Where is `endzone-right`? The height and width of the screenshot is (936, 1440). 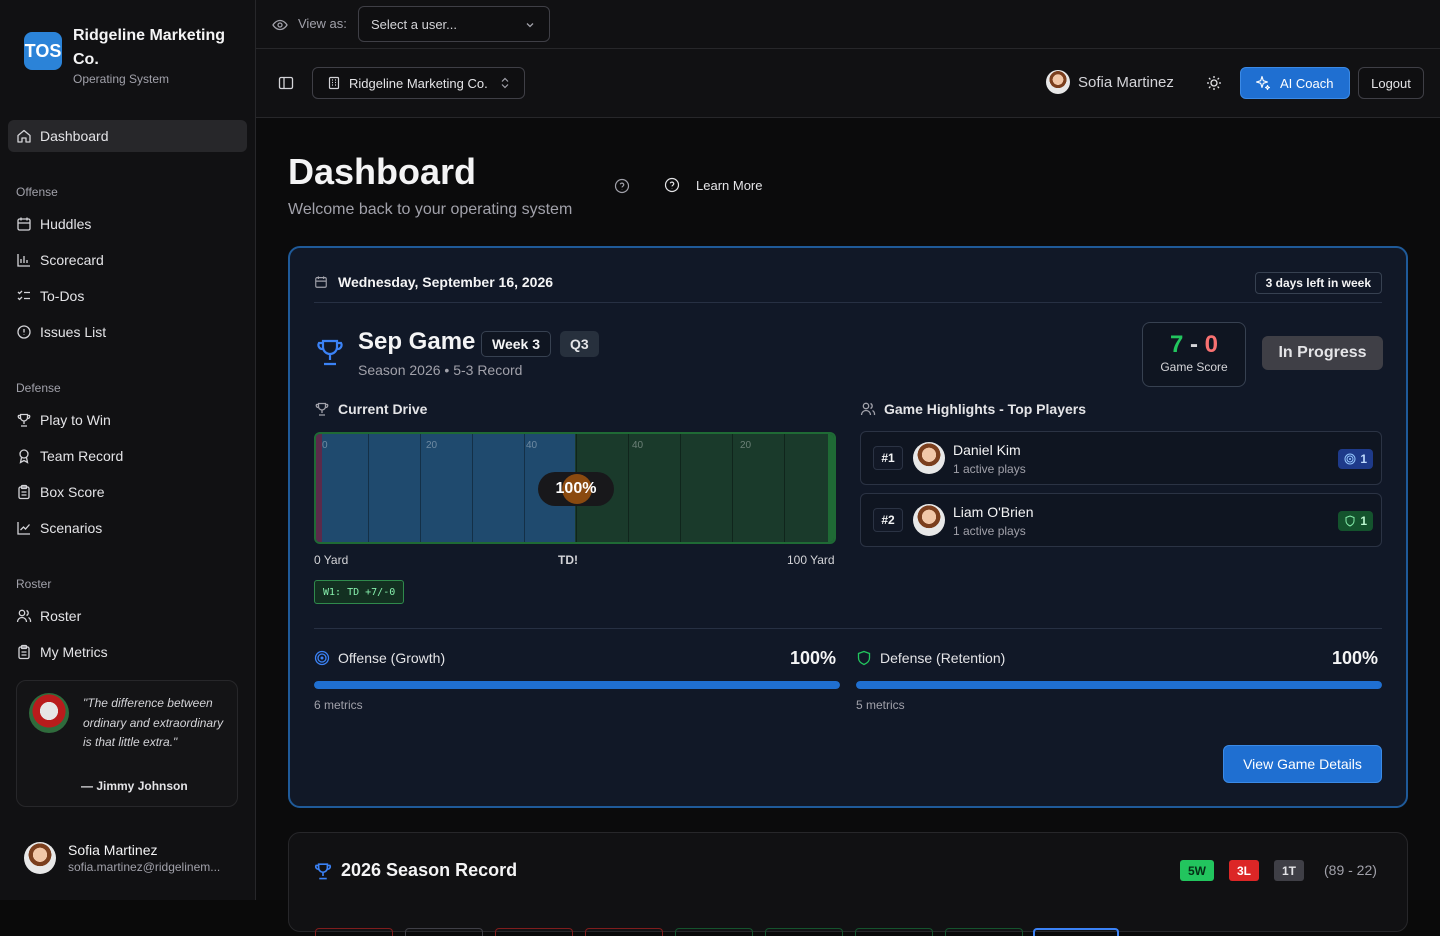
endzone-right is located at coordinates (831, 488).